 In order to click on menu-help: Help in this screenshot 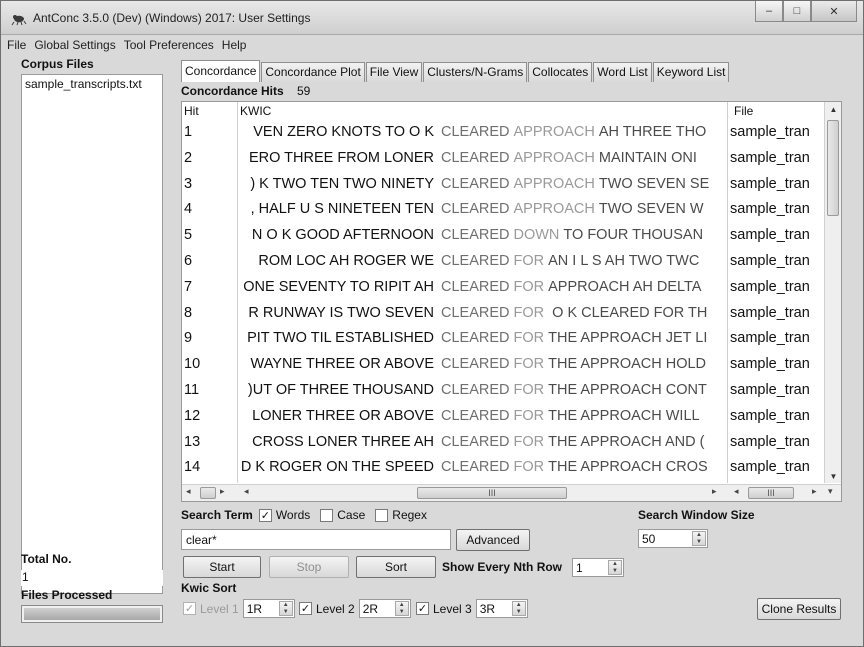, I will do `click(234, 45)`.